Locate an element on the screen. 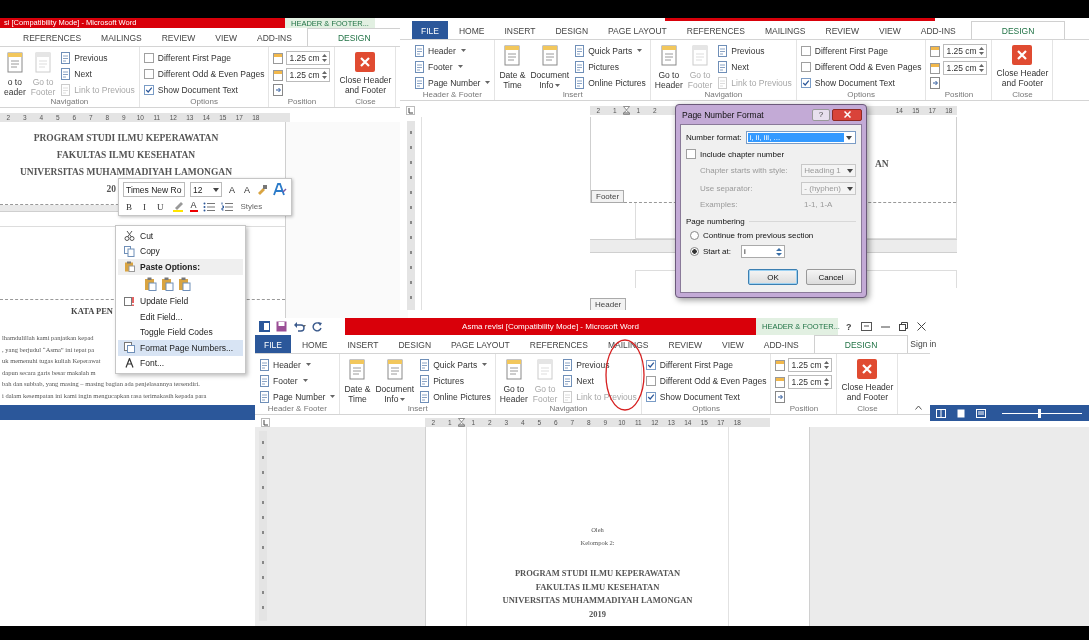 This screenshot has width=1089, height=640. menu-item: Toggle Field Codes is located at coordinates (180, 332).